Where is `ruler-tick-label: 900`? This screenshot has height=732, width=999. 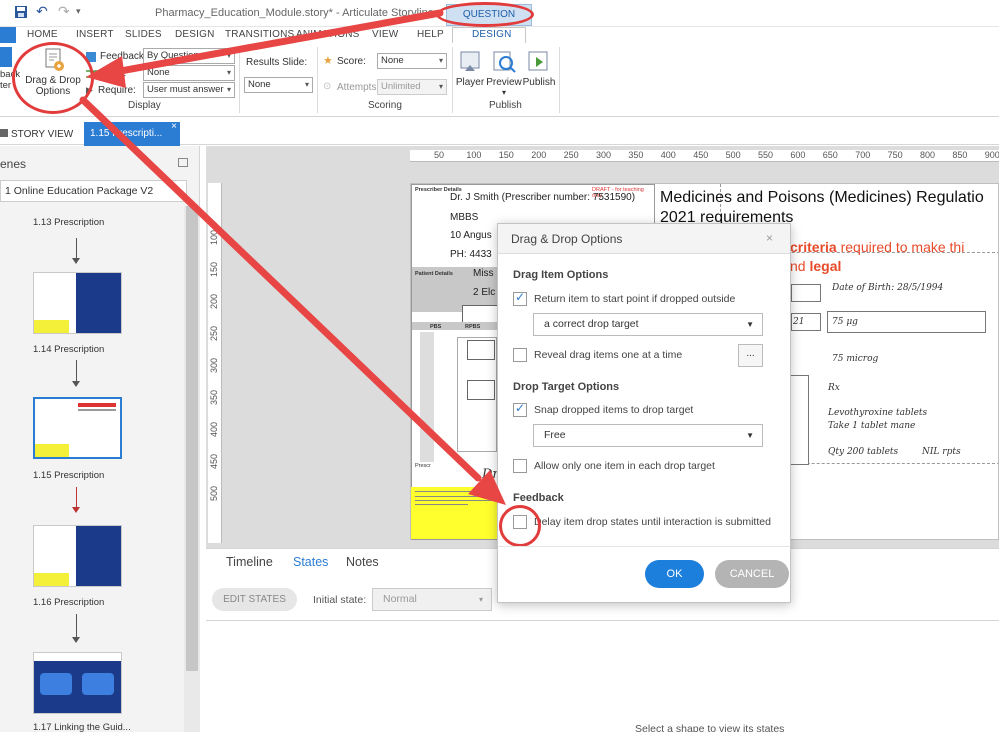 ruler-tick-label: 900 is located at coordinates (991, 155).